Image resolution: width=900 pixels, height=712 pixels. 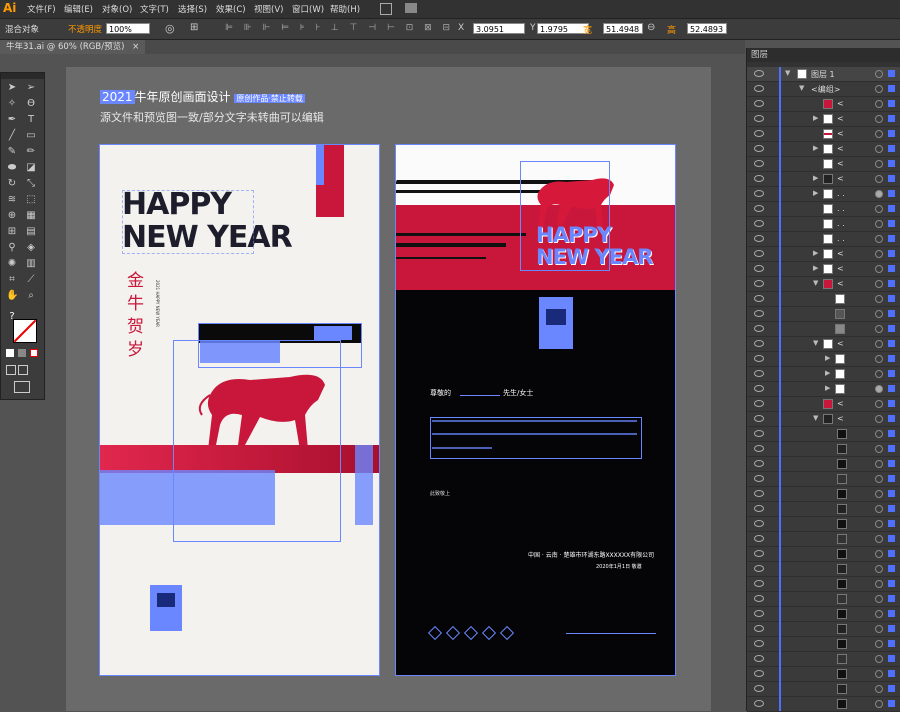 What do you see at coordinates (31, 248) in the screenshot?
I see `blend-tool-icon: ◈` at bounding box center [31, 248].